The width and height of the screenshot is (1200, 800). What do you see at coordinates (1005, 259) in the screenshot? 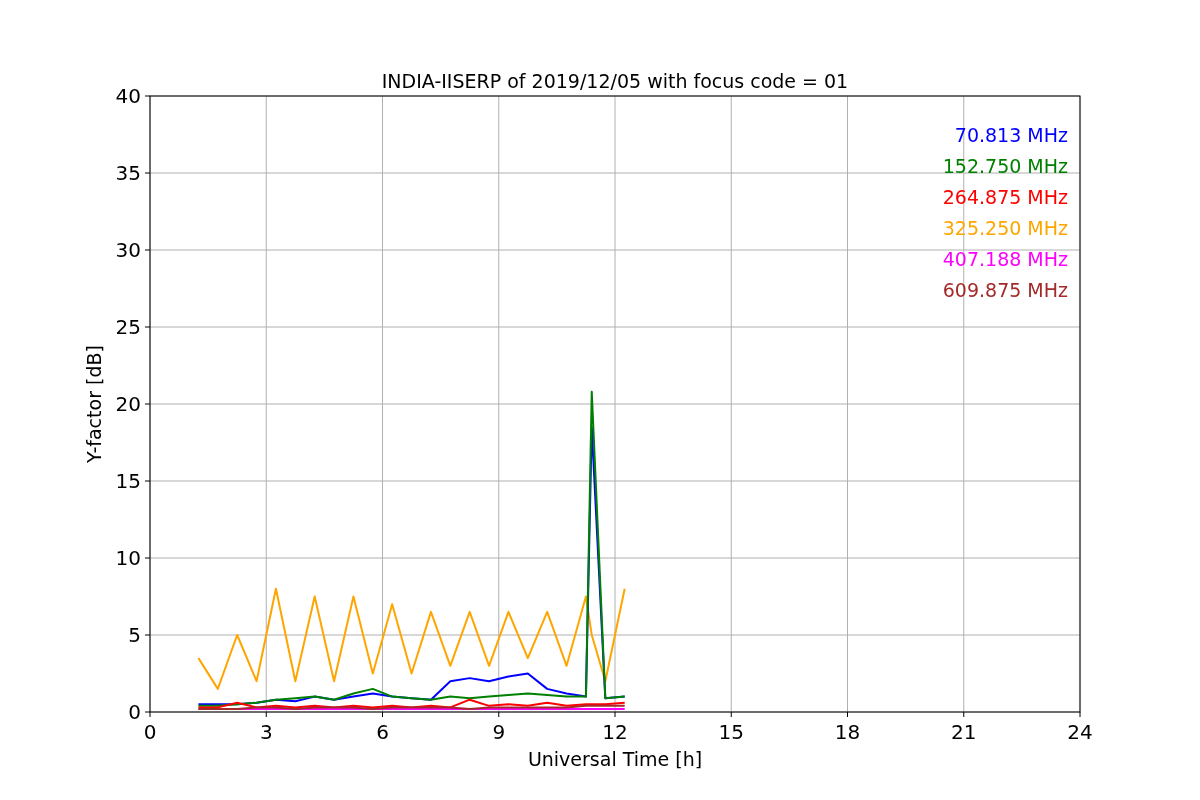
I see `legend-label: 407.188 MHz` at bounding box center [1005, 259].